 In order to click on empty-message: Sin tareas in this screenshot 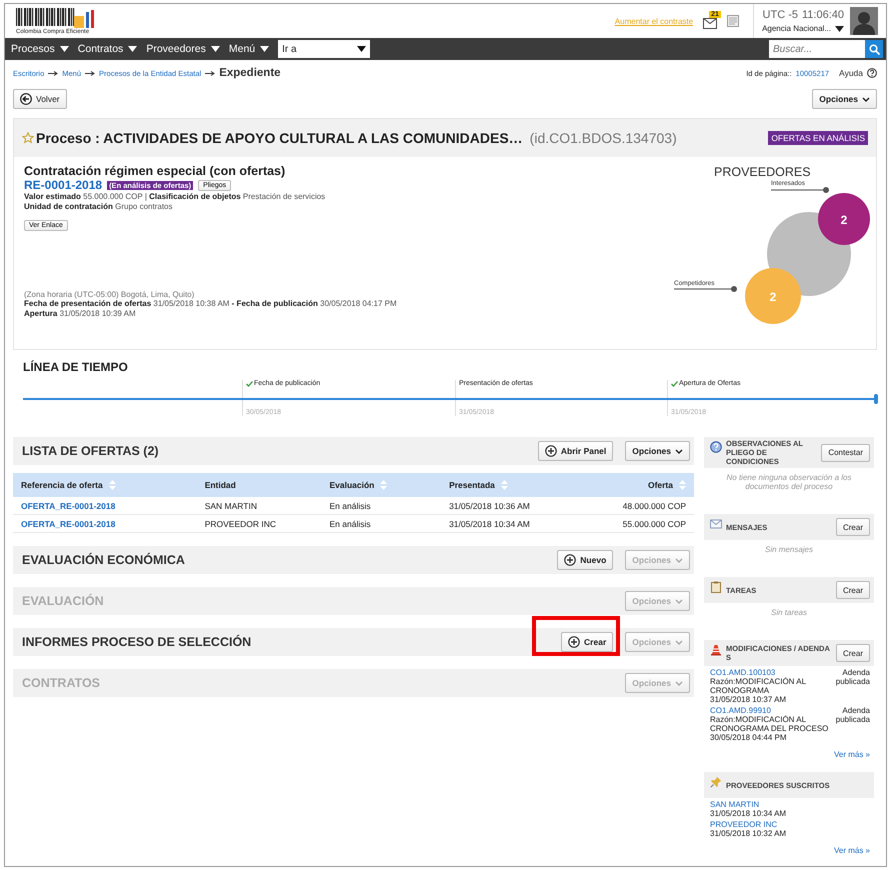, I will do `click(789, 613)`.